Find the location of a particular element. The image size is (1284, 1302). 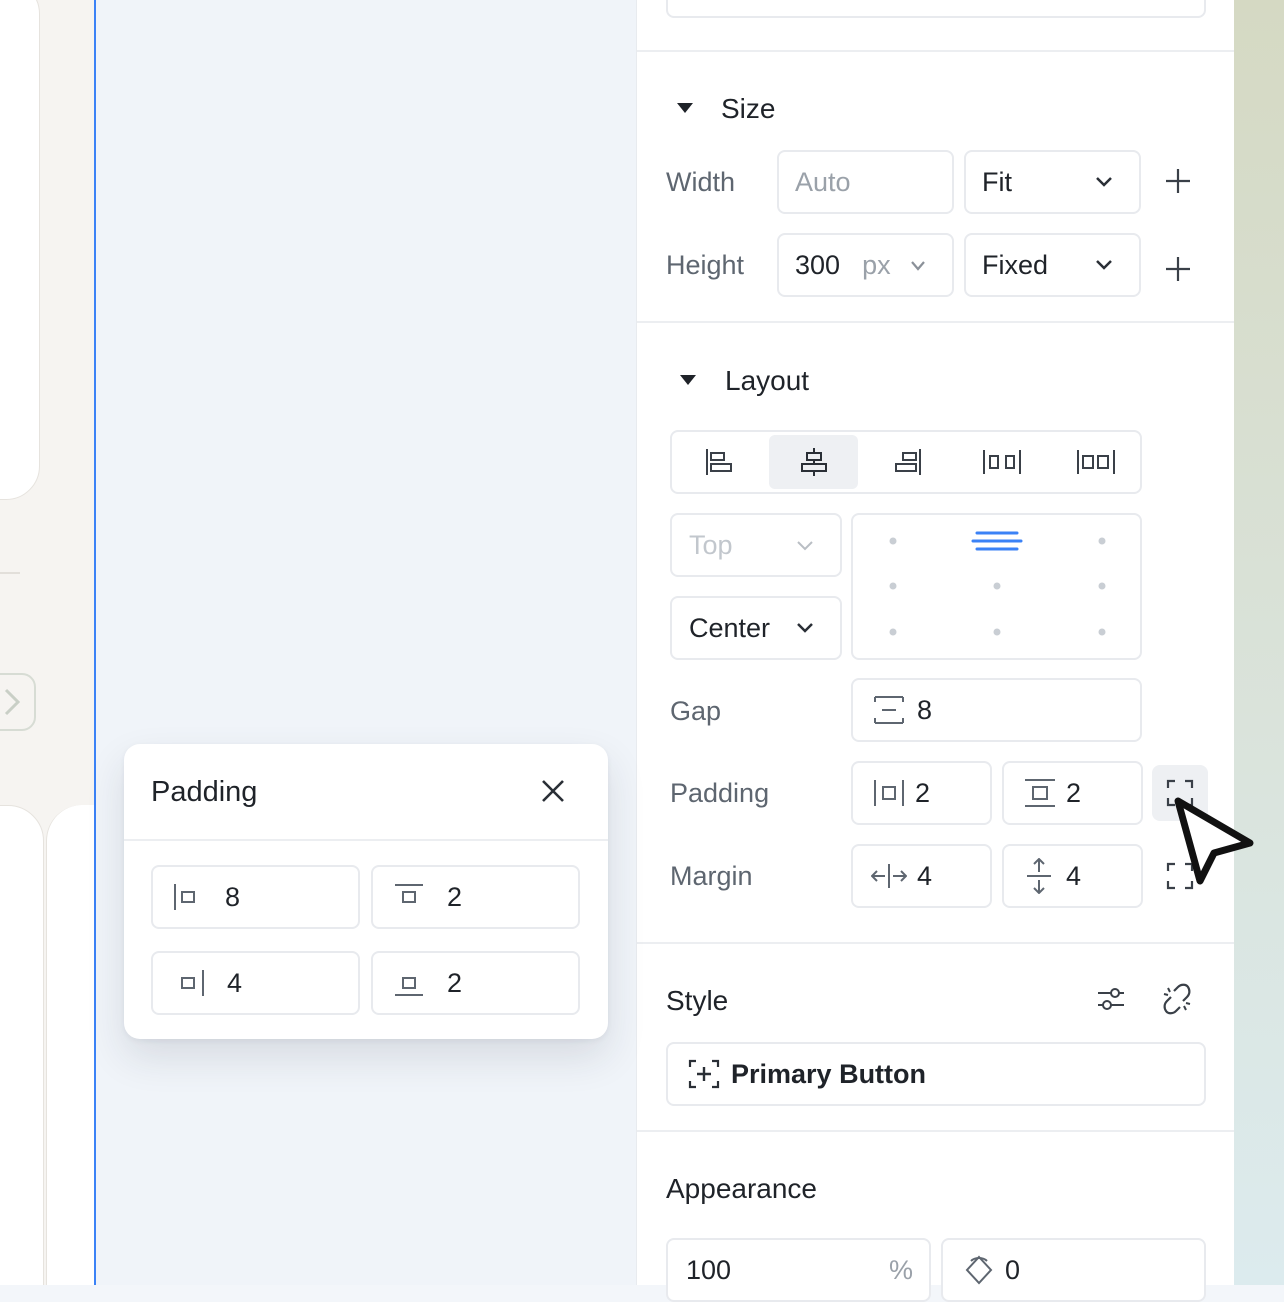

distribute-around-button is located at coordinates (1002, 462).